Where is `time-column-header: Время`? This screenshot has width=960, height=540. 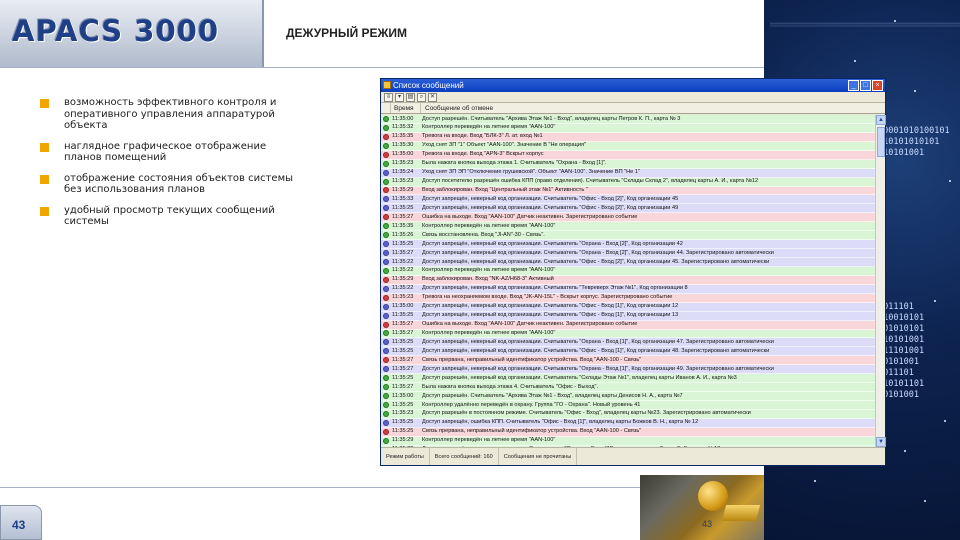
time-column-header: Время is located at coordinates (406, 108).